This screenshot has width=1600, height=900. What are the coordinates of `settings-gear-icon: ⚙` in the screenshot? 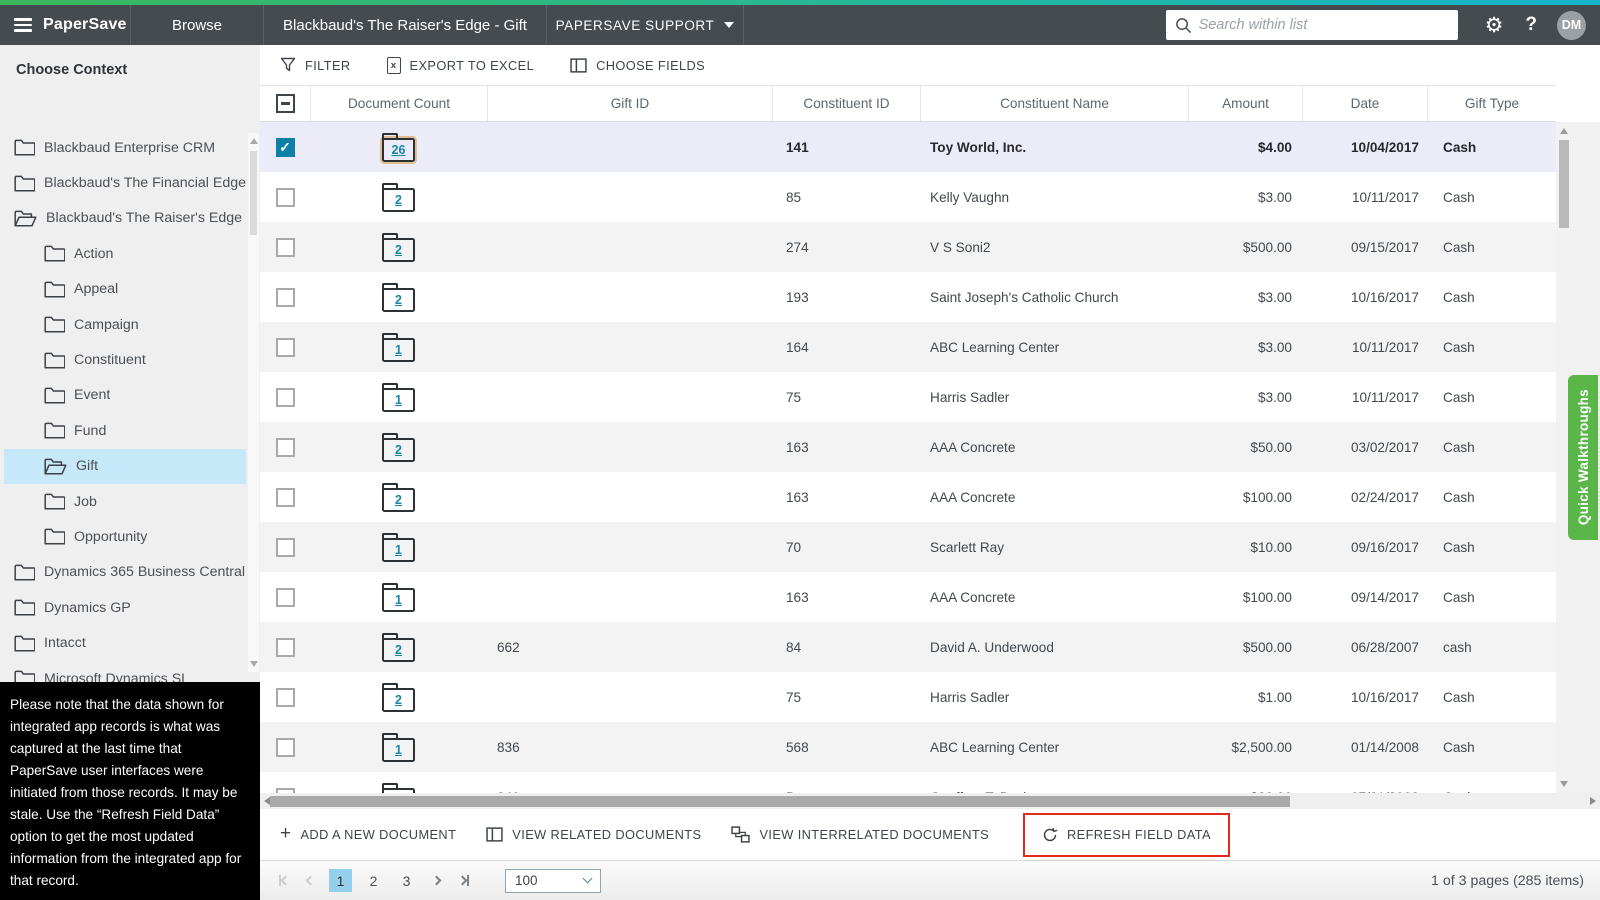 It's located at (1494, 25).